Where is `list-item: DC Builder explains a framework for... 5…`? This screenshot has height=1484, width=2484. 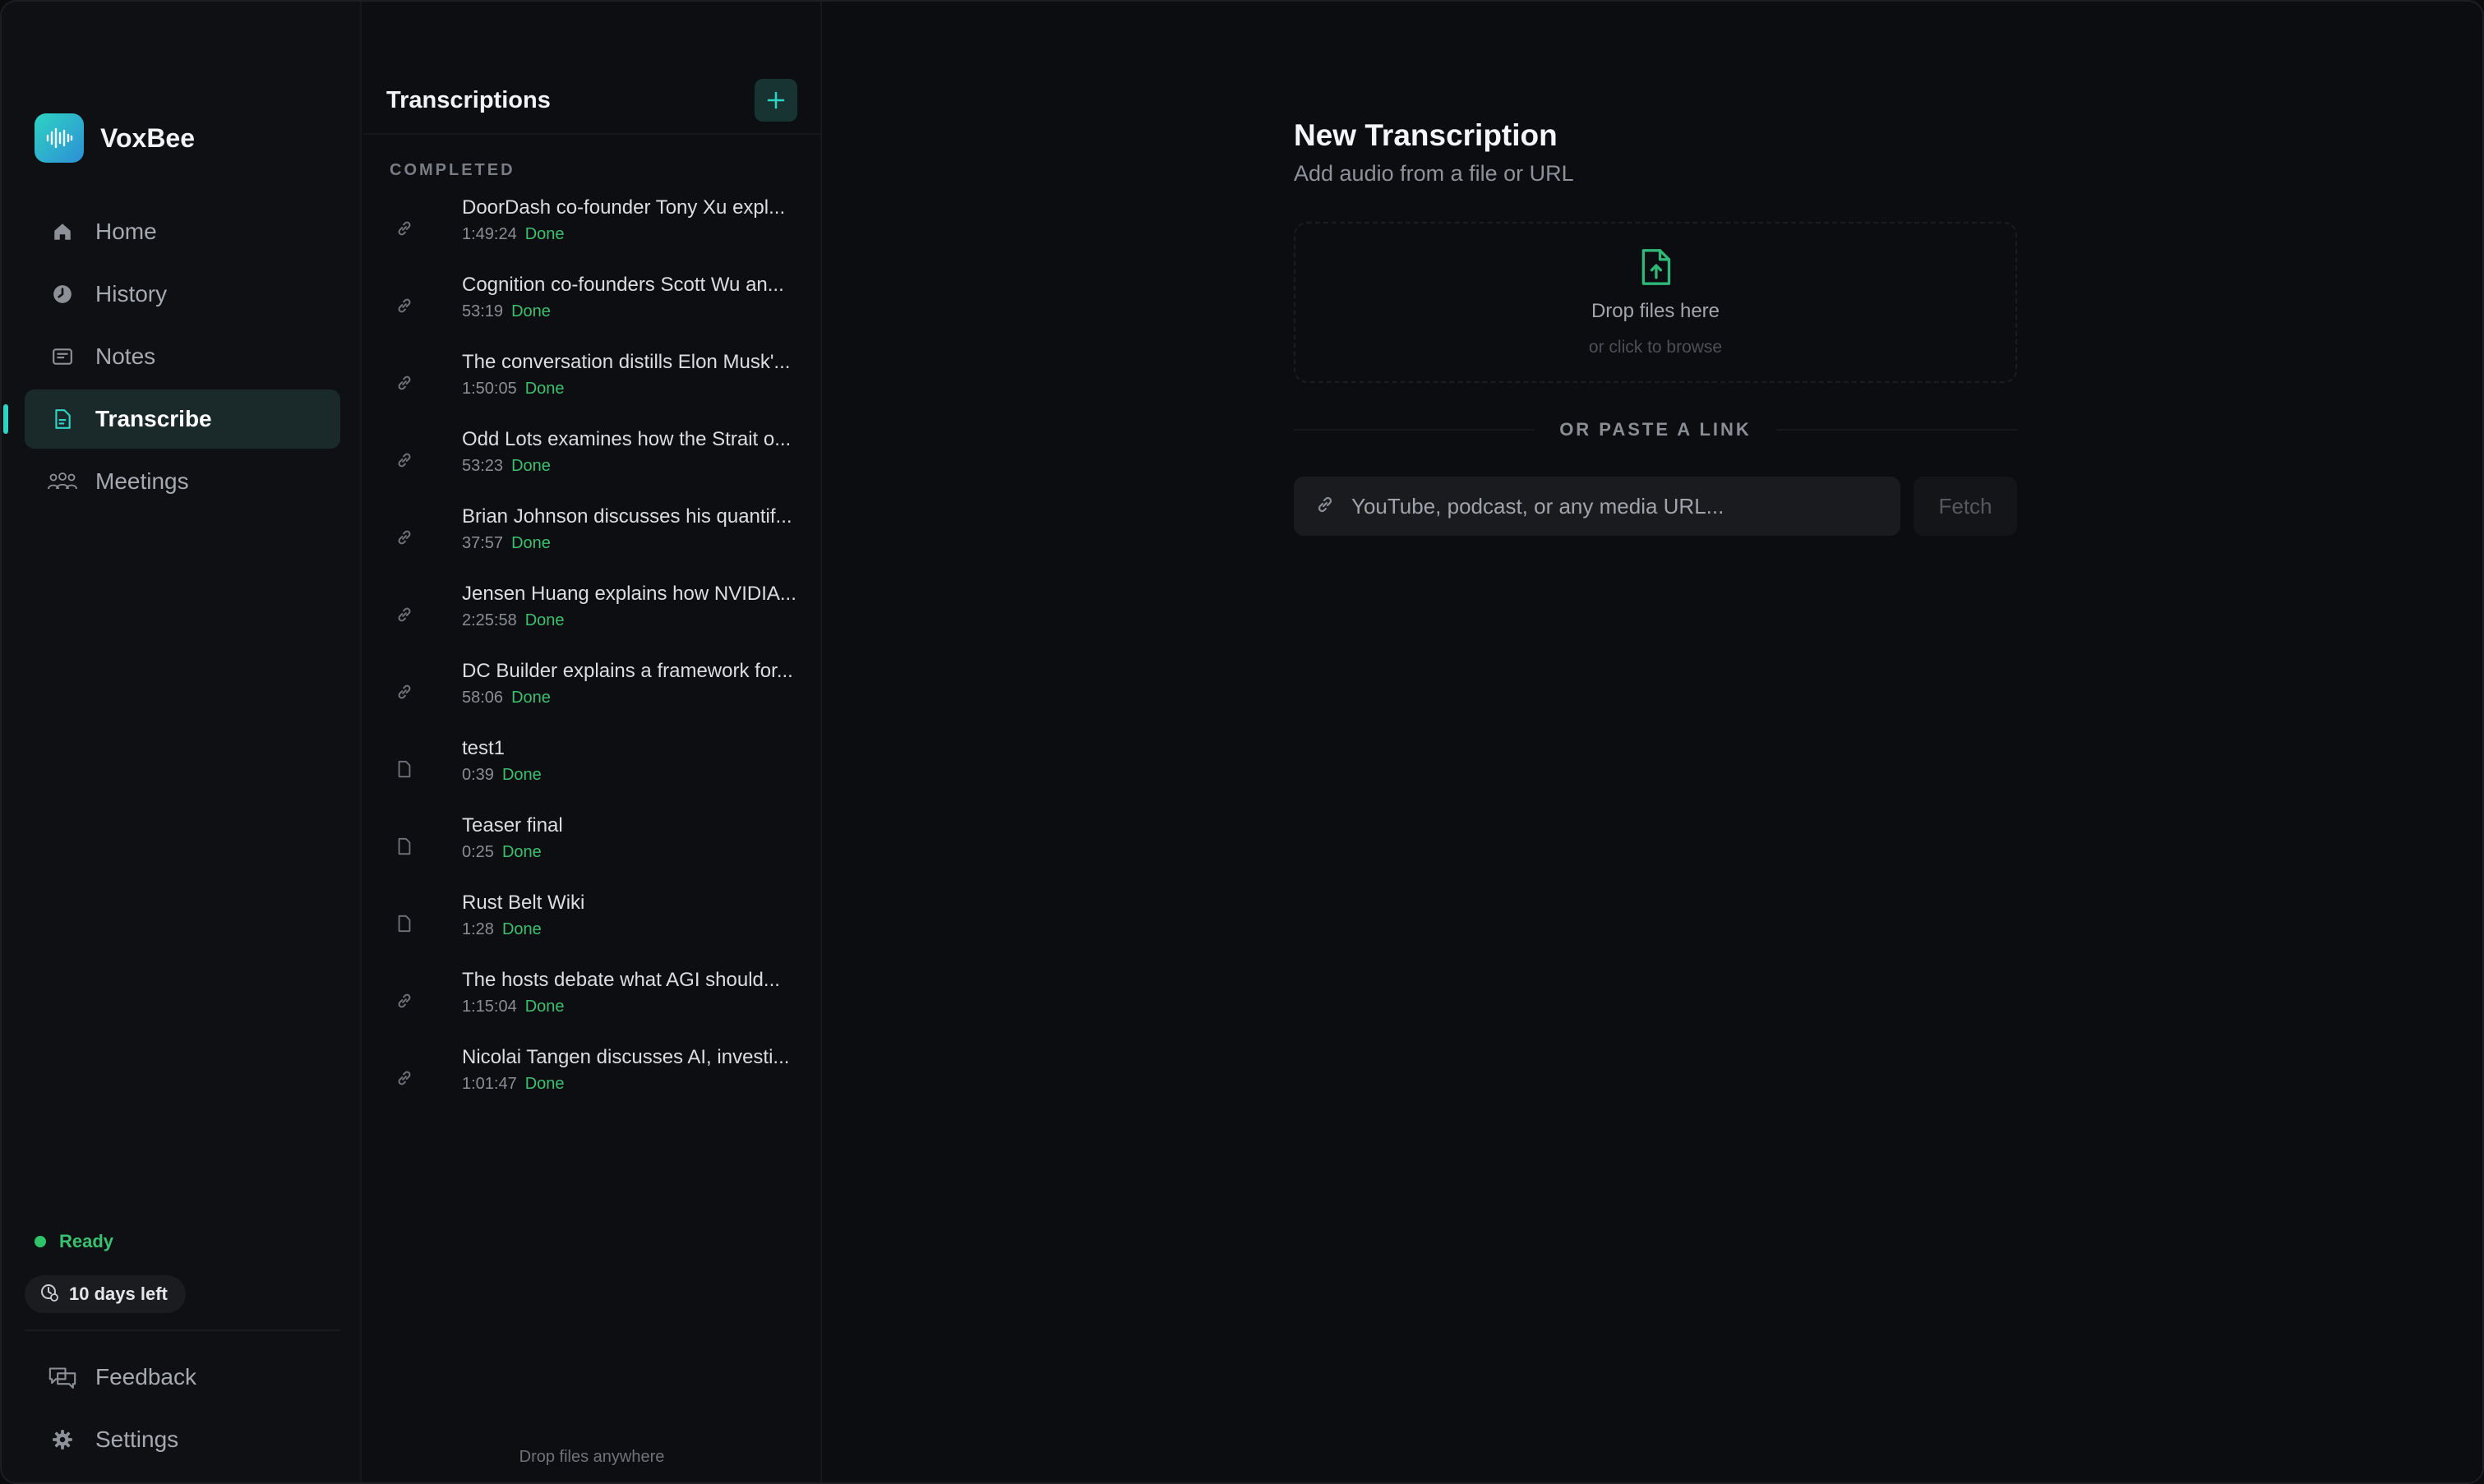
list-item: DC Builder explains a framework for... 5… is located at coordinates (591, 697).